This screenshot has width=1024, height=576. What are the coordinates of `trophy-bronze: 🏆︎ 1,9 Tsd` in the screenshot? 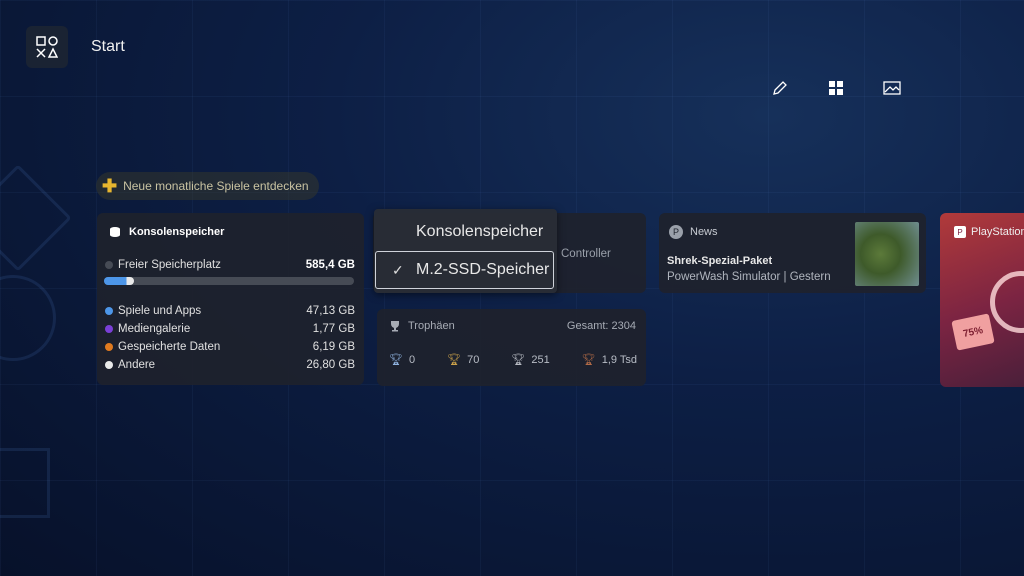 It's located at (609, 360).